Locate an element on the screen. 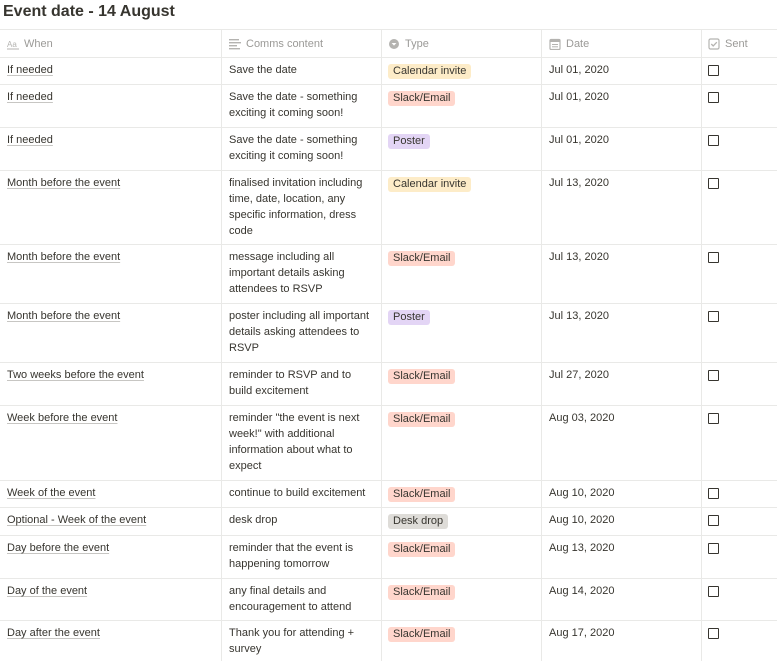  when-link: Optional - Week of the event is located at coordinates (76, 520).